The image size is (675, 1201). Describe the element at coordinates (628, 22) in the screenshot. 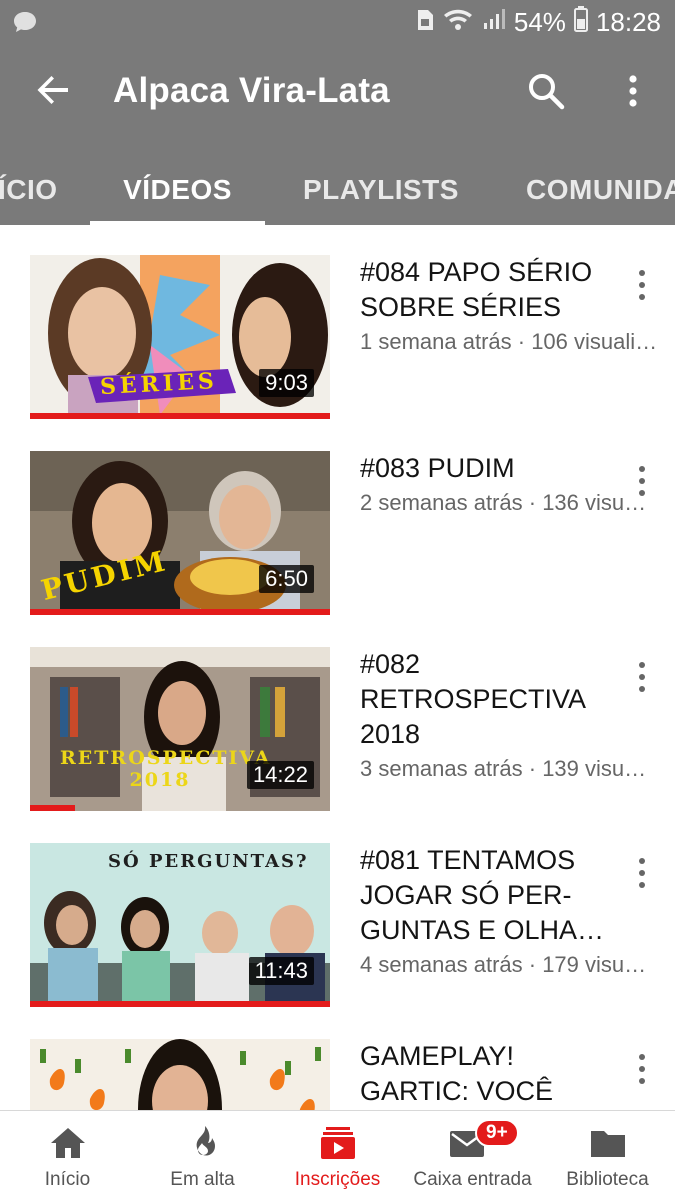

I see `clock: 18:28` at that location.